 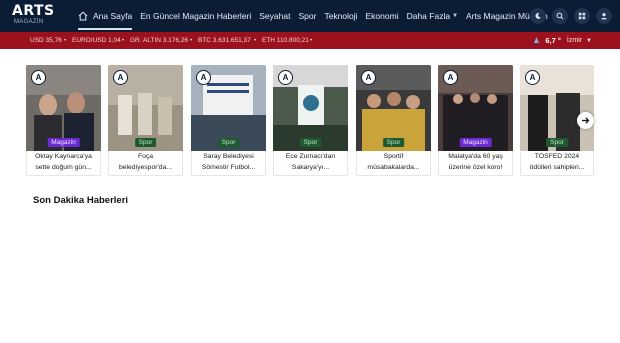 What do you see at coordinates (224, 40) in the screenshot?
I see `ticker-btc: BTC 3.631.651,37` at bounding box center [224, 40].